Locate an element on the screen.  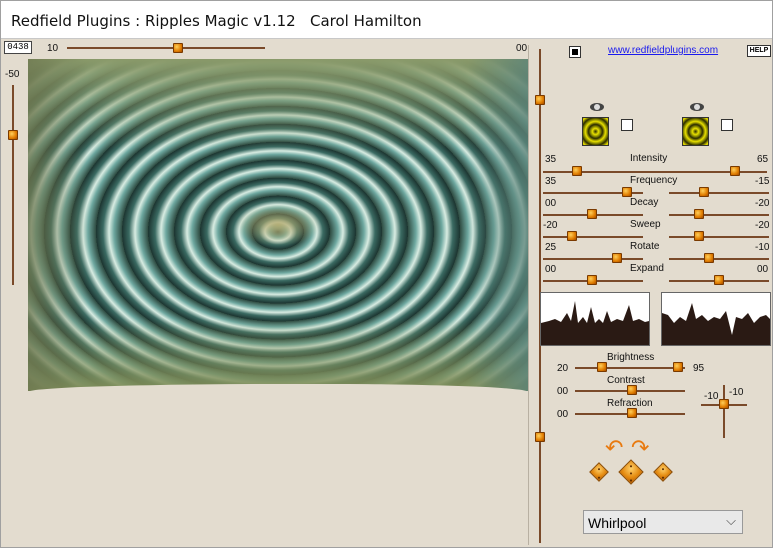
frequency-right-track is located at coordinates (719, 193).